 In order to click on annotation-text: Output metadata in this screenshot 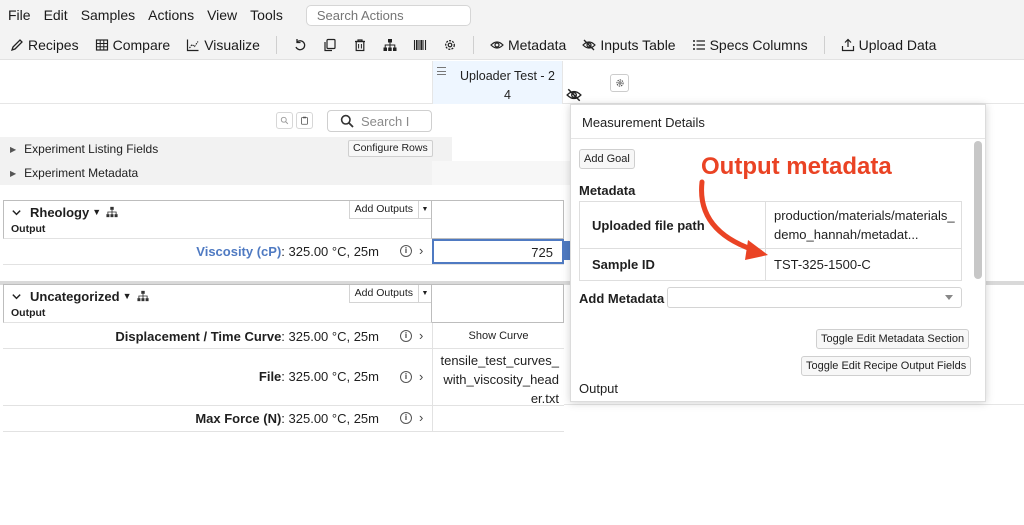, I will do `click(796, 166)`.